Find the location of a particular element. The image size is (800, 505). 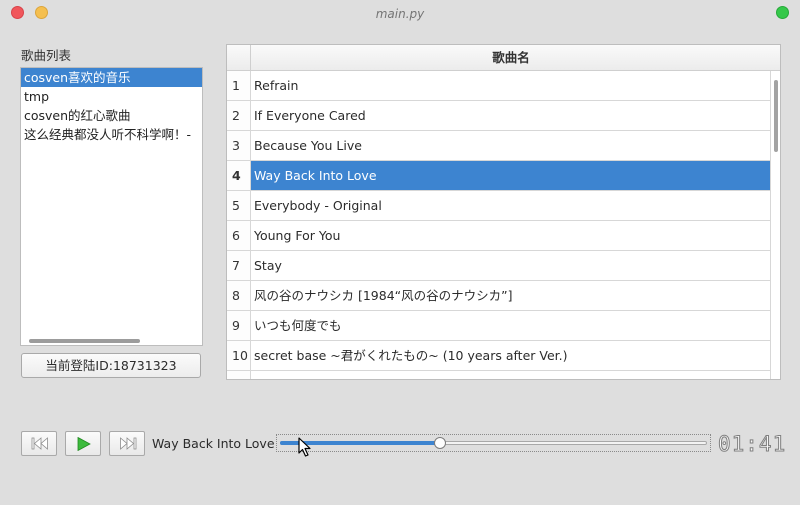

skip-previous-icon is located at coordinates (39, 443).